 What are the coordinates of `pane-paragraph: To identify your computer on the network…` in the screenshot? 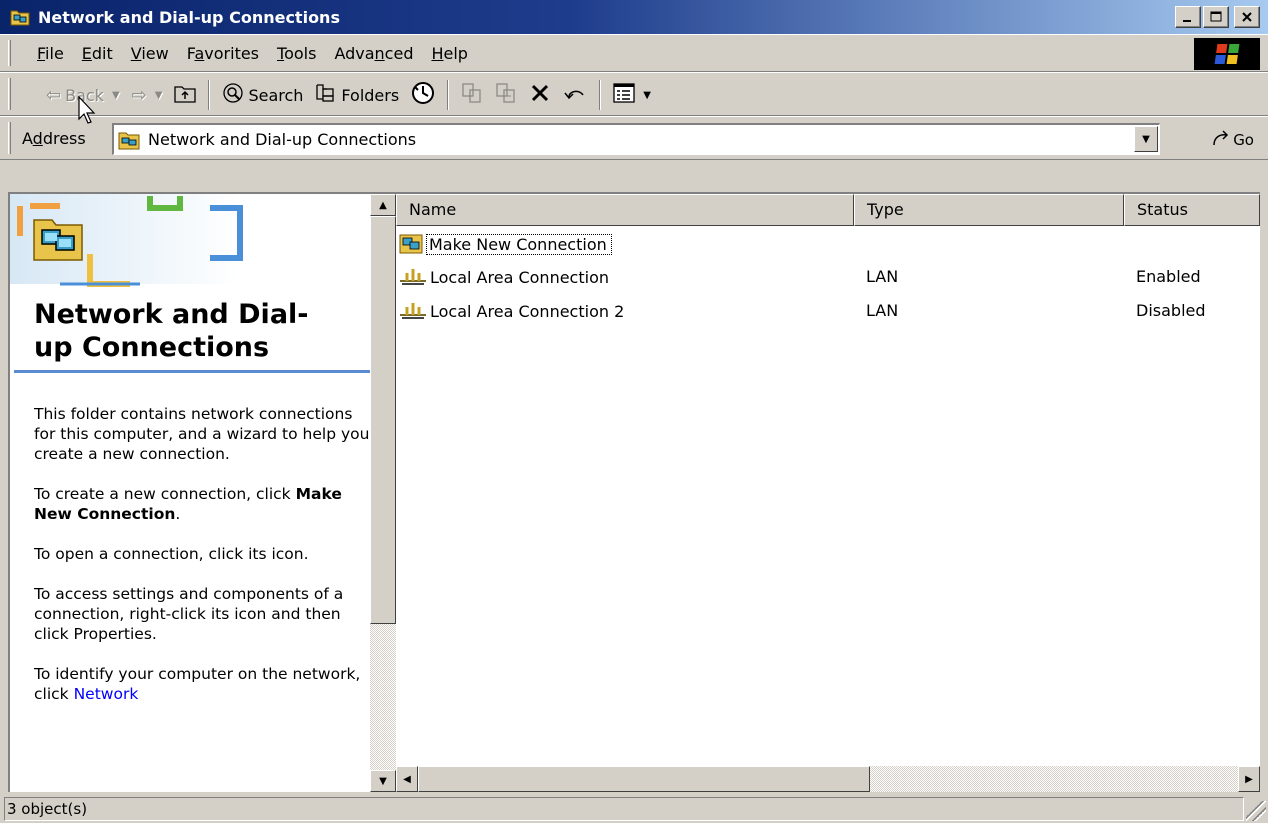 It's located at (197, 684).